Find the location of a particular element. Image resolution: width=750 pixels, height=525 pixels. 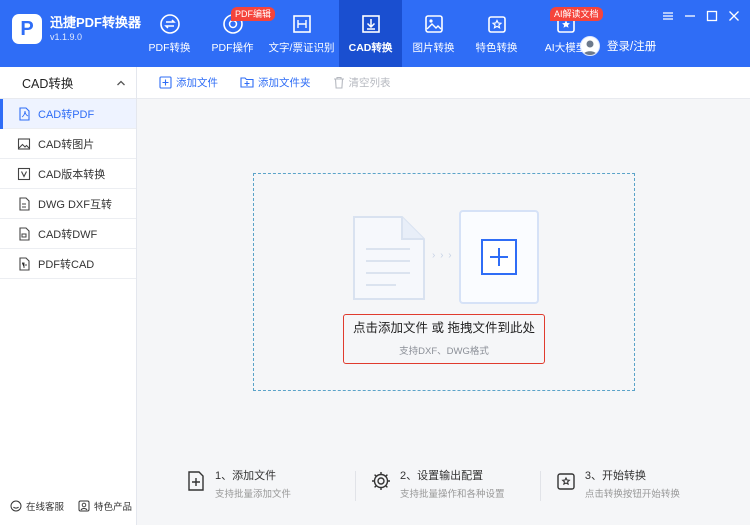

app-version: v1.1.9.0 is located at coordinates (66, 37).